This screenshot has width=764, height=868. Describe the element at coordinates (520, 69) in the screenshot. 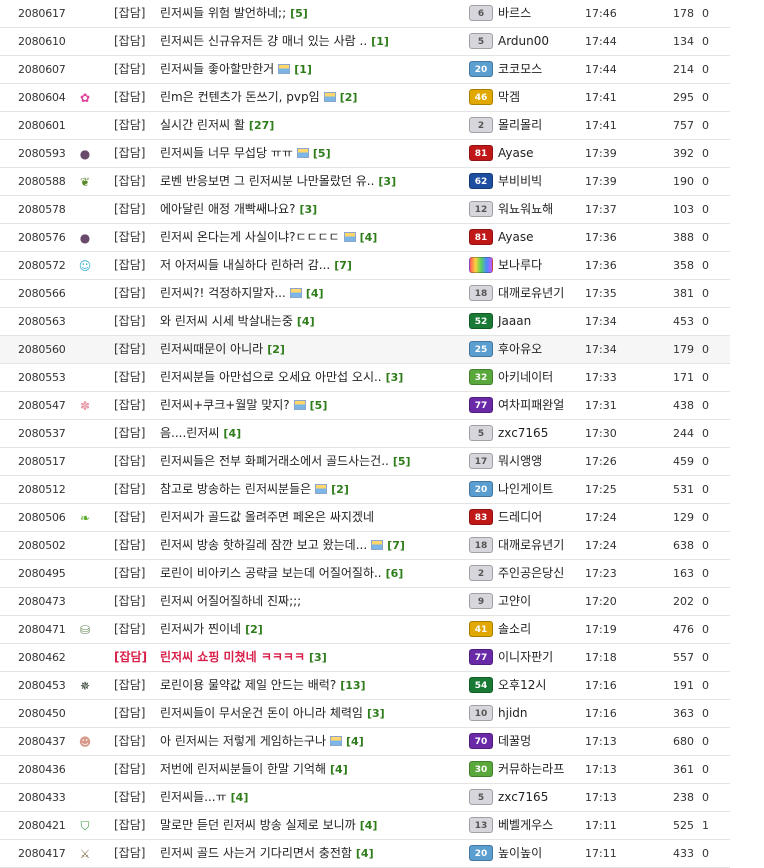

I see `author-nickname: 코코모스` at that location.